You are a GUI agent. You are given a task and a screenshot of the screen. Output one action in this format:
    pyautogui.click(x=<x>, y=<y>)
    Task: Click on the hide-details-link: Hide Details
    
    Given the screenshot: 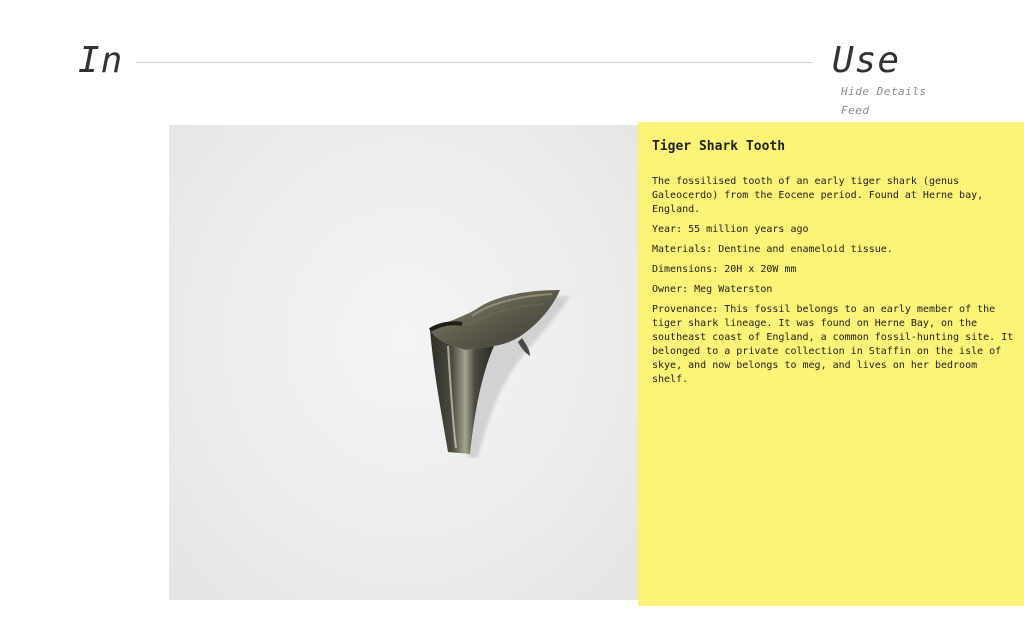 What is the action you would take?
    pyautogui.click(x=883, y=91)
    